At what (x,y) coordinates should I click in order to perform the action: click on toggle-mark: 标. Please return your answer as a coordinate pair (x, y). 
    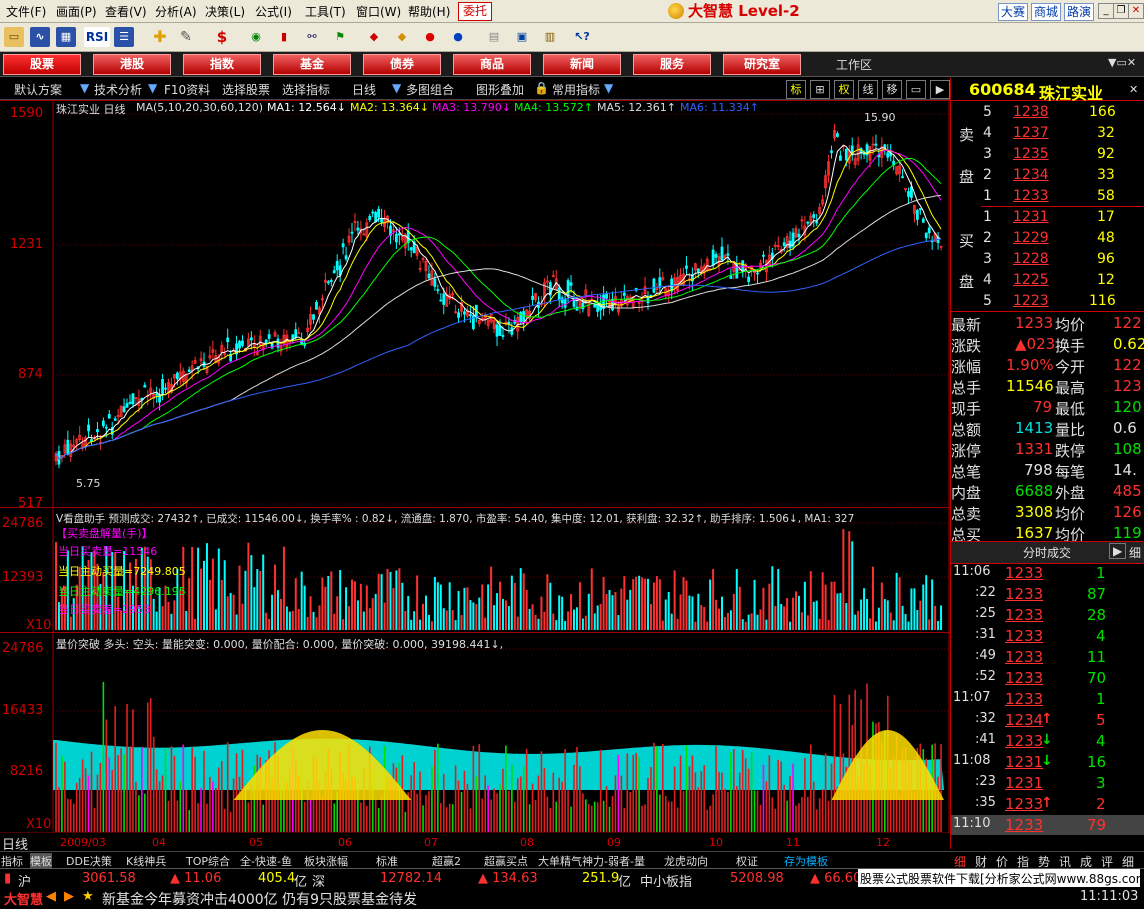
    Looking at the image, I should click on (796, 89).